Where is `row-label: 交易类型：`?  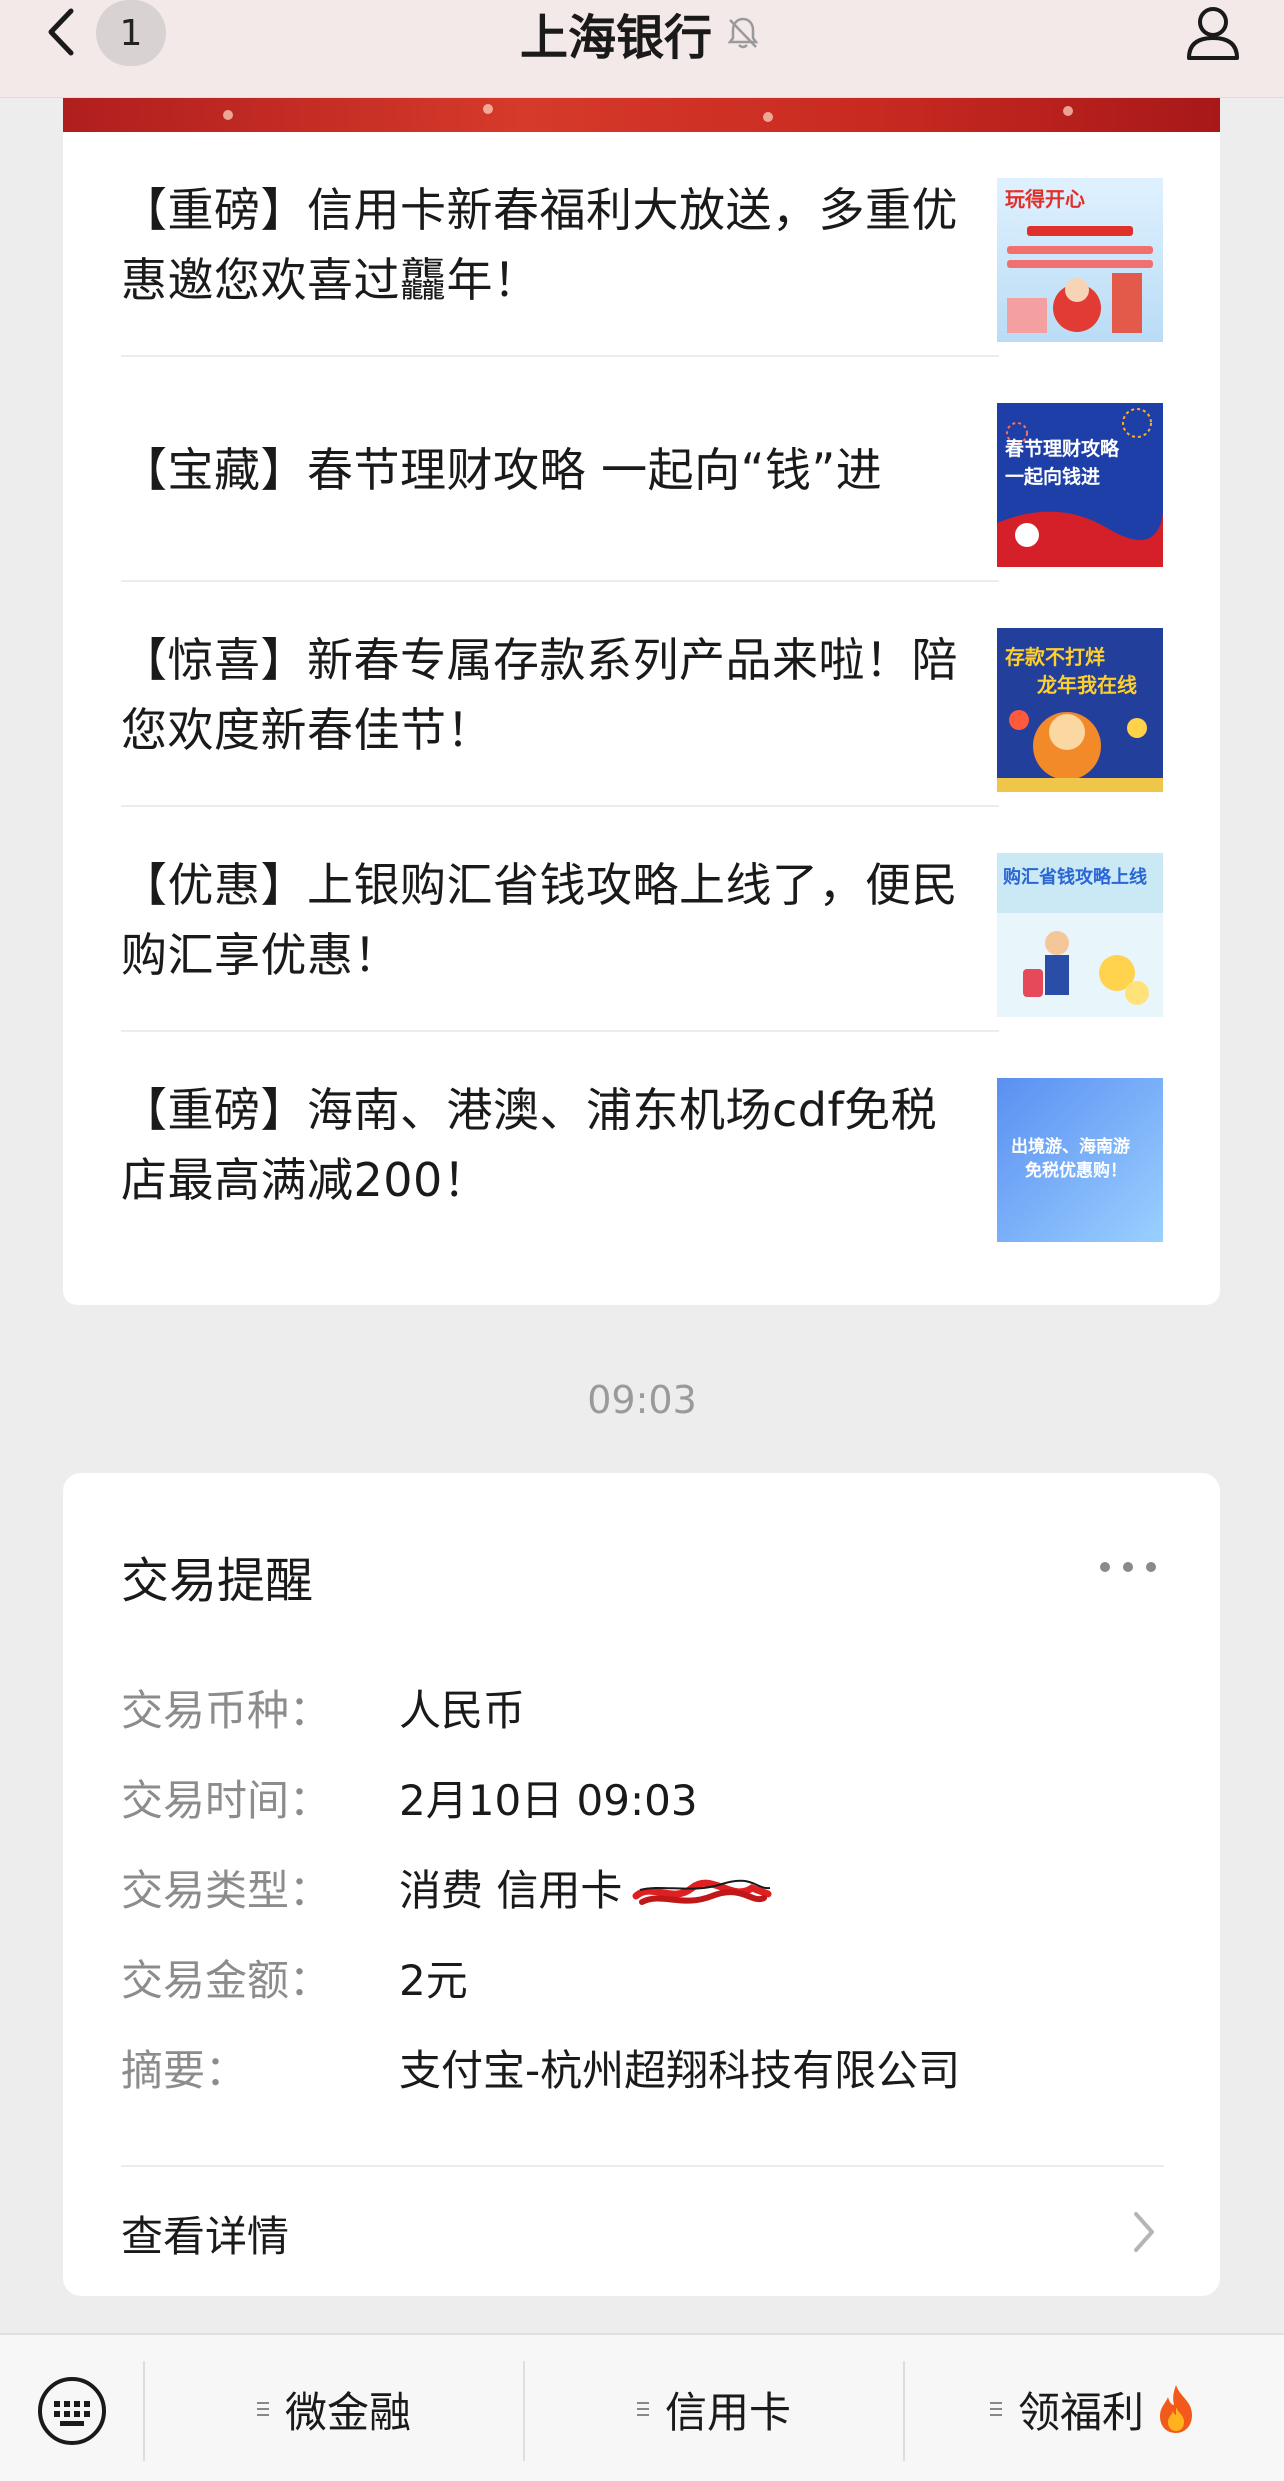 row-label: 交易类型： is located at coordinates (226, 1890).